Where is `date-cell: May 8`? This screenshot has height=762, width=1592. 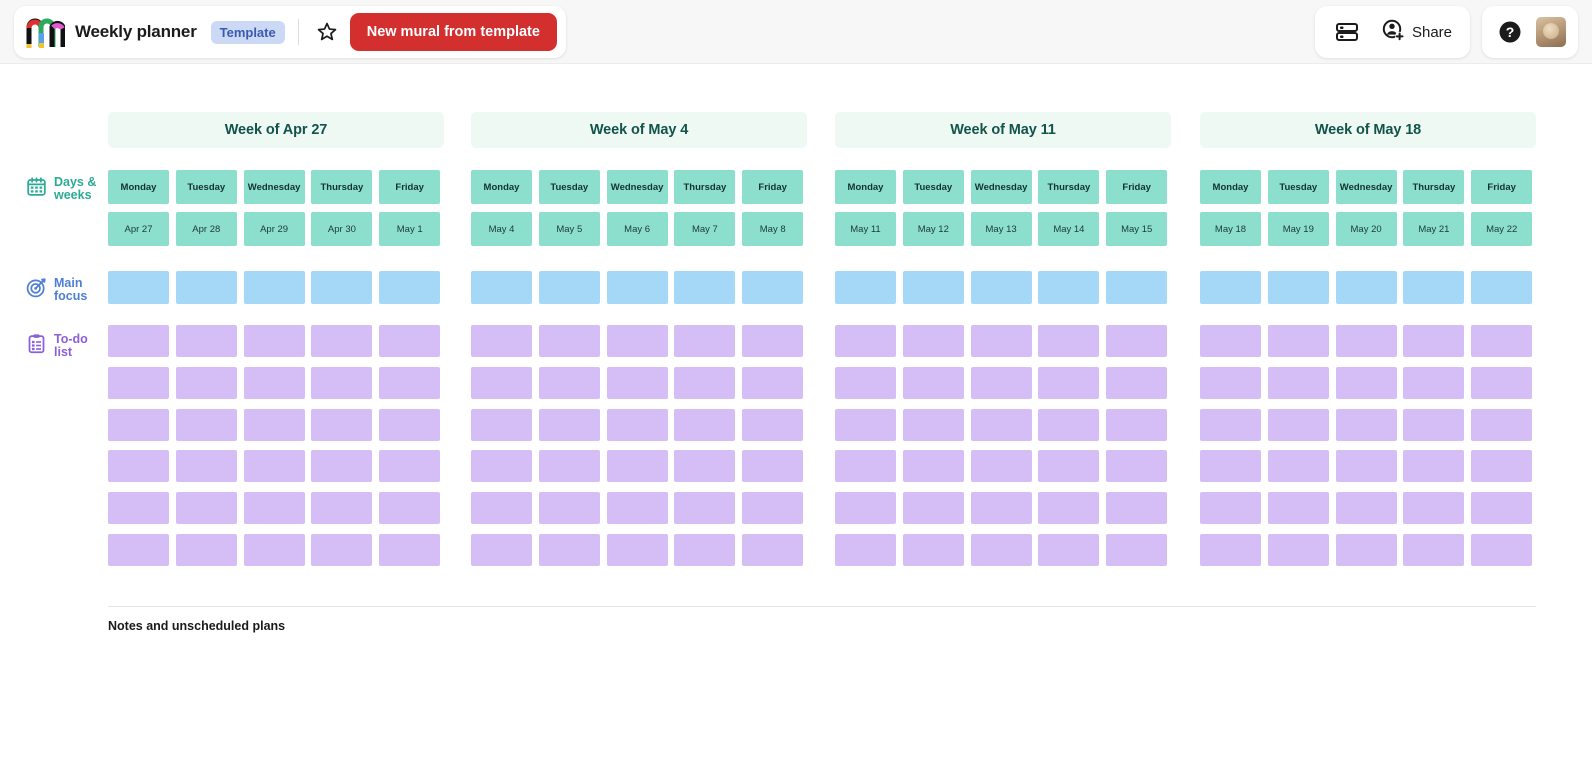
date-cell: May 8 is located at coordinates (773, 229).